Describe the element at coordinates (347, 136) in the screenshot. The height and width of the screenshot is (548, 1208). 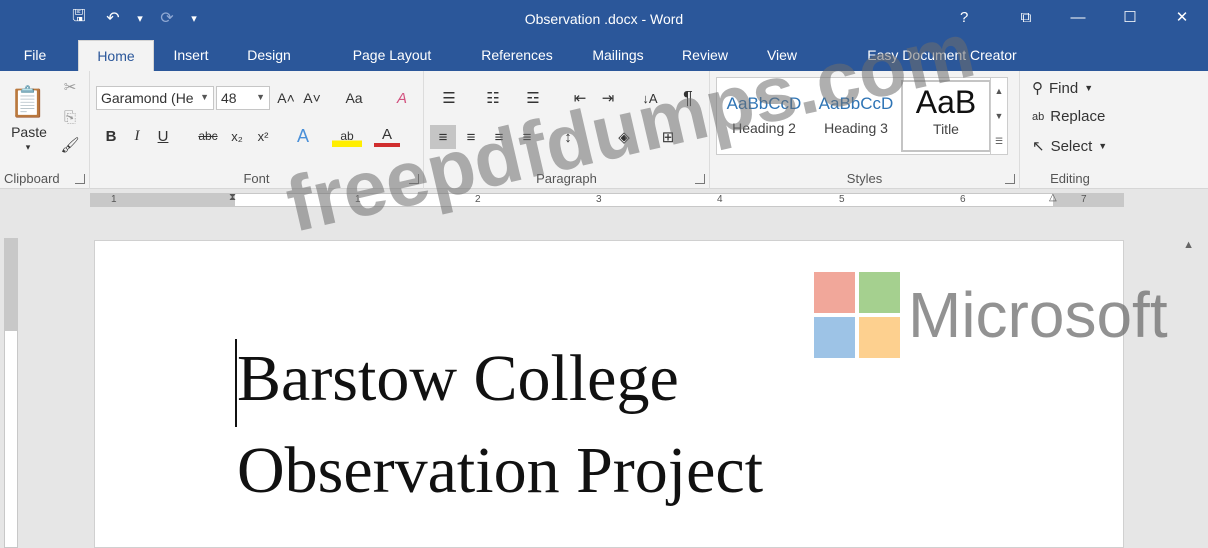
I see `highlight-button: ab` at that location.